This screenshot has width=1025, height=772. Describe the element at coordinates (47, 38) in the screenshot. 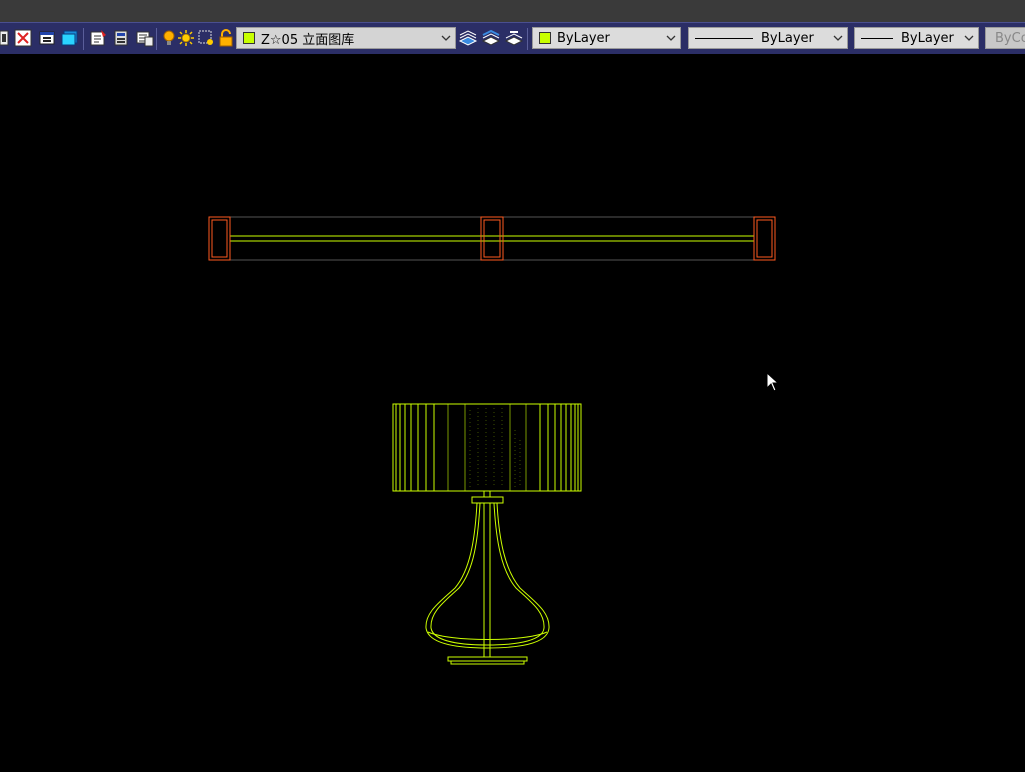

I see `layer-state-icon` at that location.